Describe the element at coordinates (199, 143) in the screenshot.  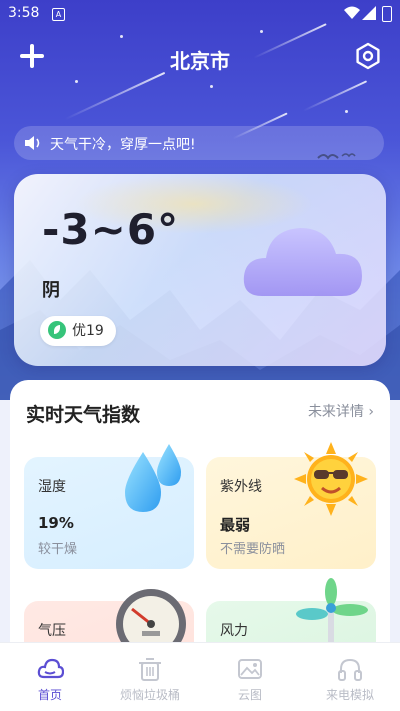
I see `weather-notice-bar: 天气干冷，穿厚一点吧!` at that location.